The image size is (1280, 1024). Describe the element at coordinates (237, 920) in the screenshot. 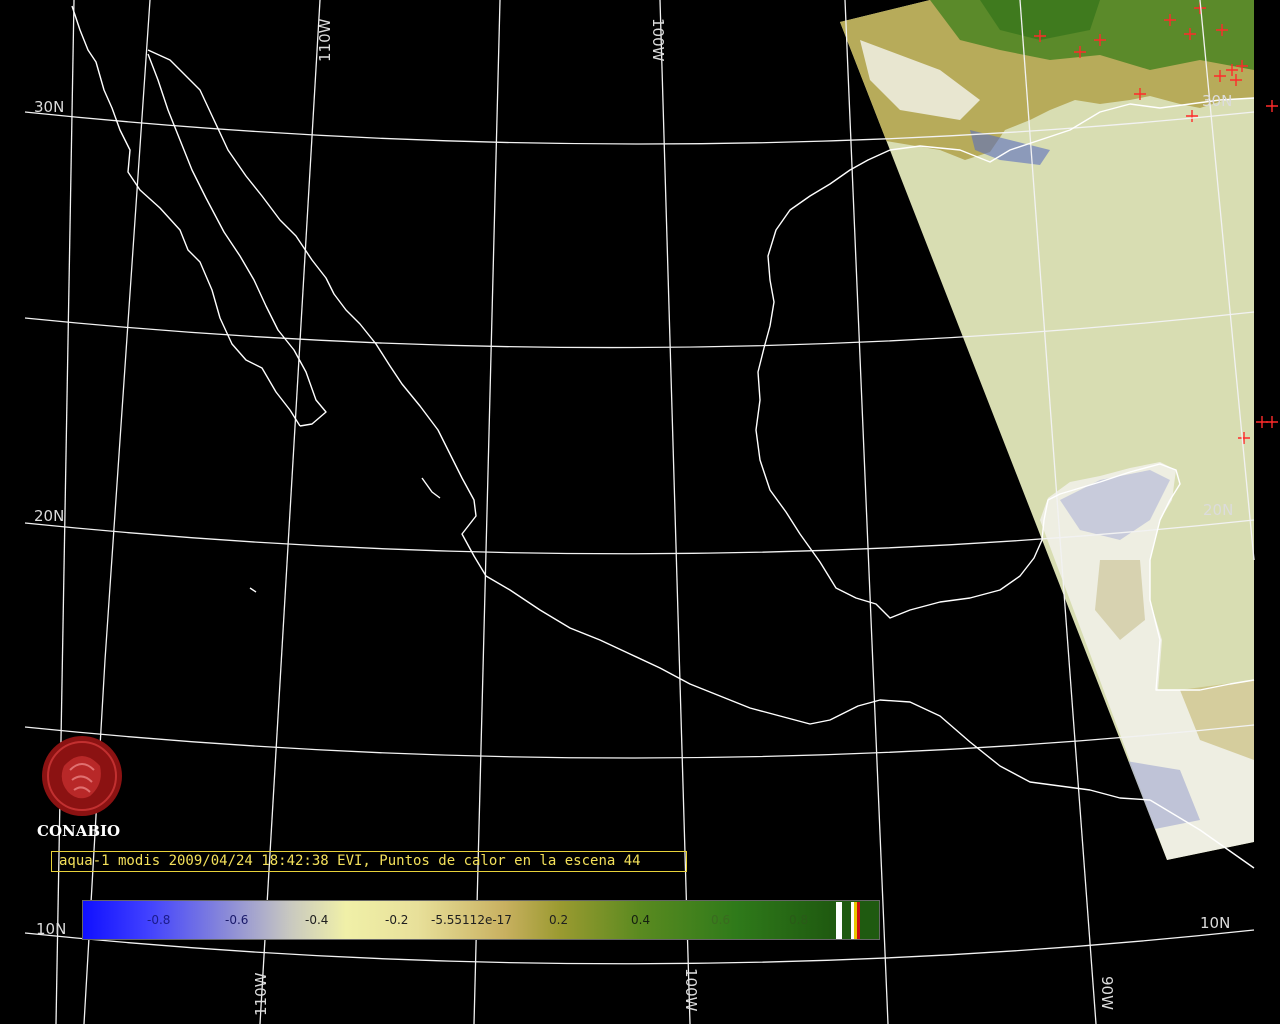

I see `colorbar-tick: -0.6` at that location.